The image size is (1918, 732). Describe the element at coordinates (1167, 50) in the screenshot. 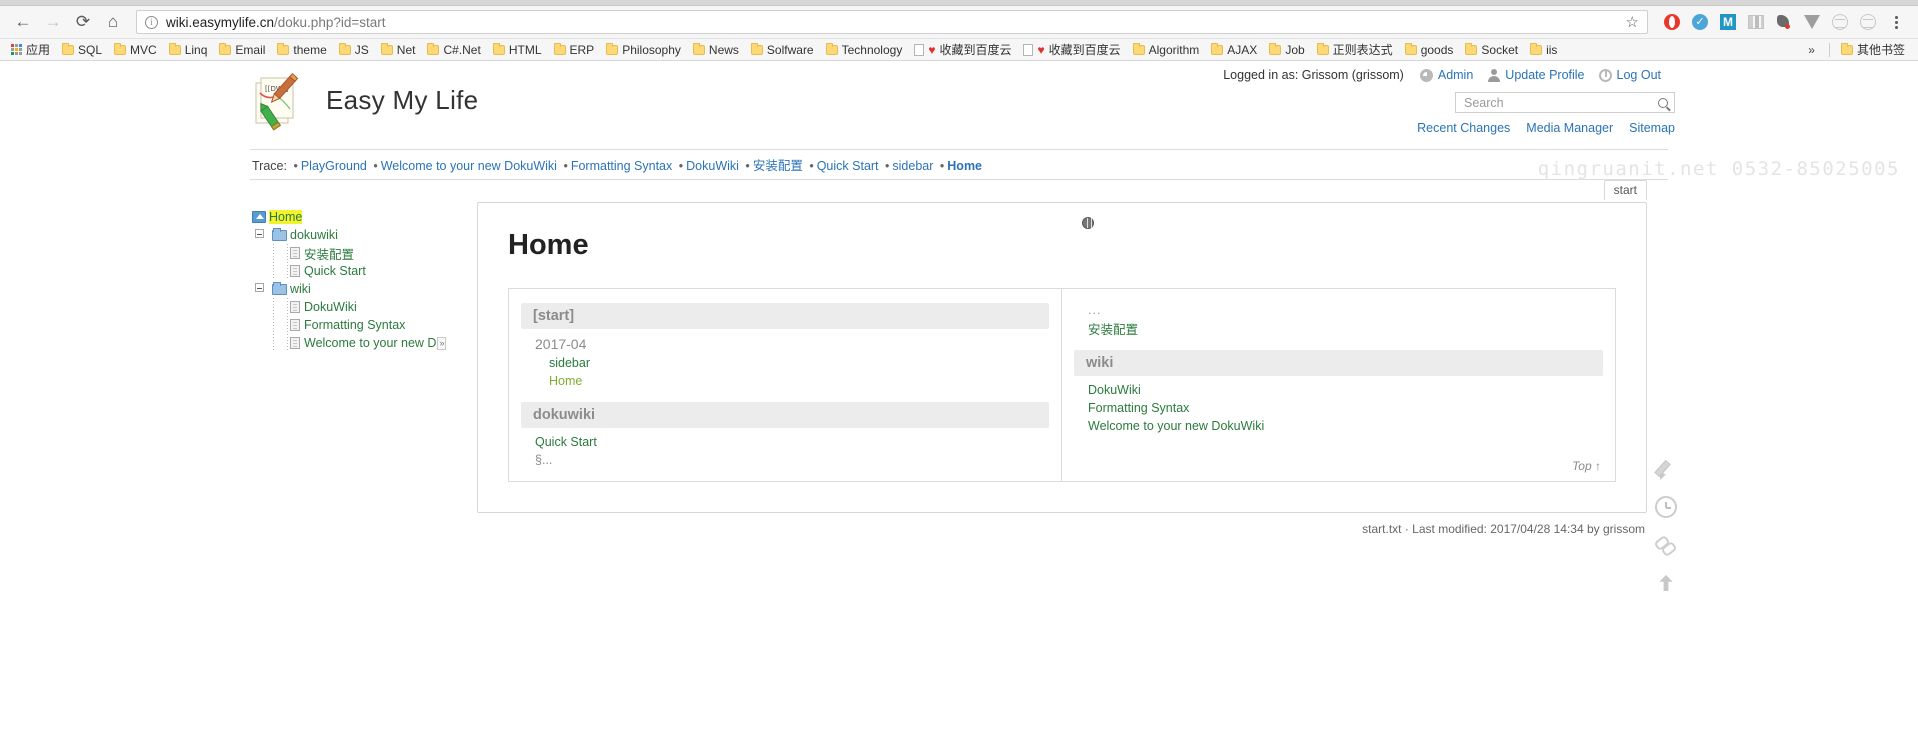

I see `bookmark-algorithm: Algorithm` at that location.